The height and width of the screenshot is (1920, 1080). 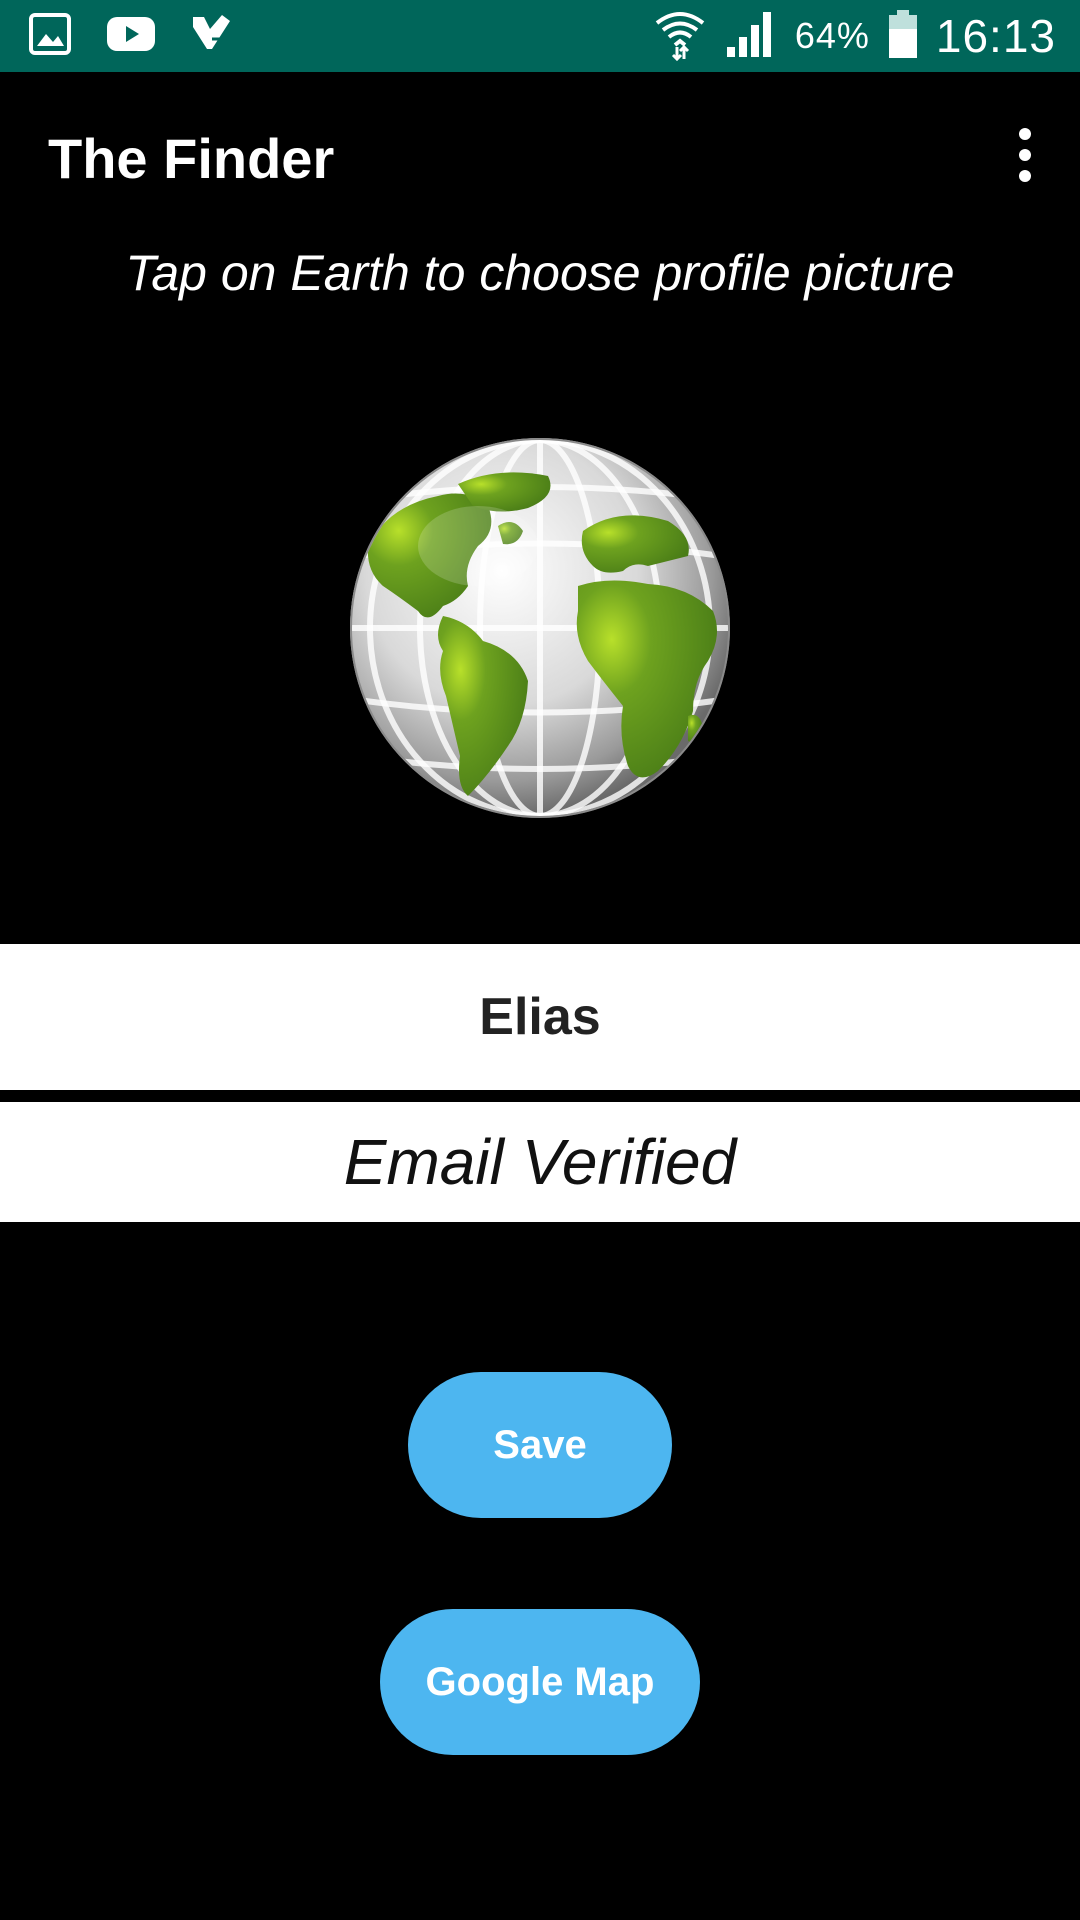 What do you see at coordinates (995, 36) in the screenshot?
I see `clock: 16:13` at bounding box center [995, 36].